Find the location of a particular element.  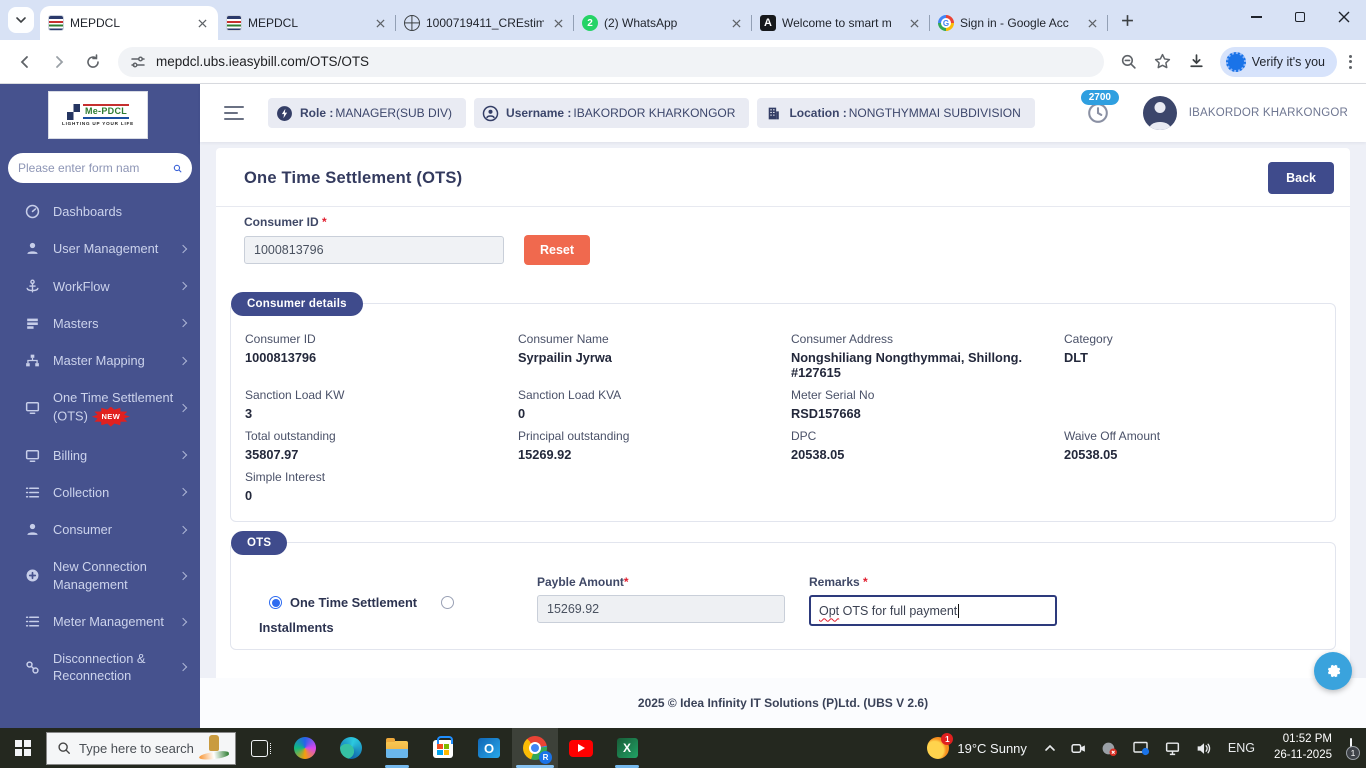

edge-icon is located at coordinates (351, 748).